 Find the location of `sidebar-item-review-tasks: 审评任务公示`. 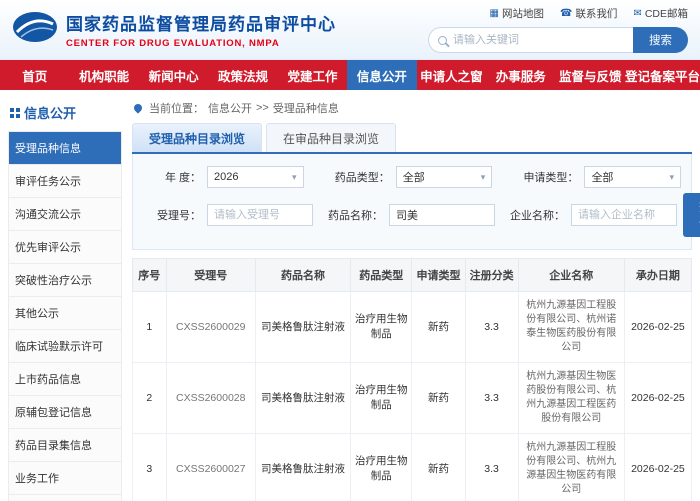

sidebar-item-review-tasks: 审评任务公示 is located at coordinates (65, 181).